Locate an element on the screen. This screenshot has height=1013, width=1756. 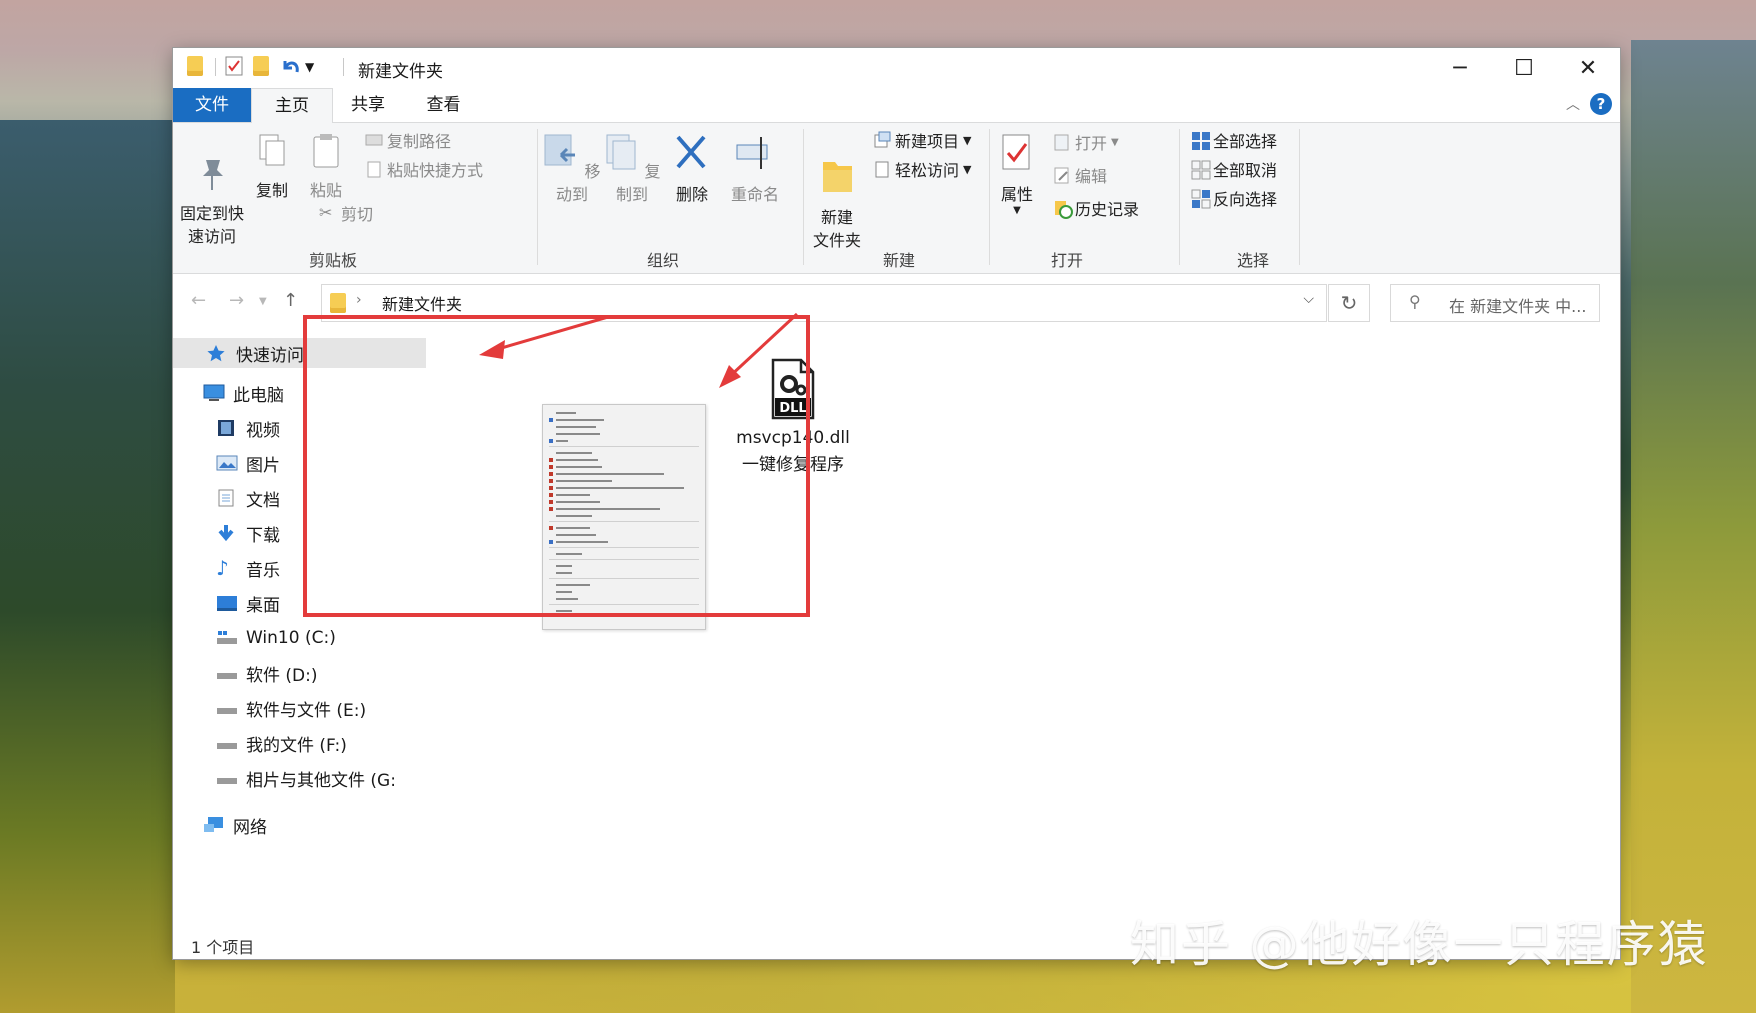
annotation-arrows is located at coordinates (639, 350).